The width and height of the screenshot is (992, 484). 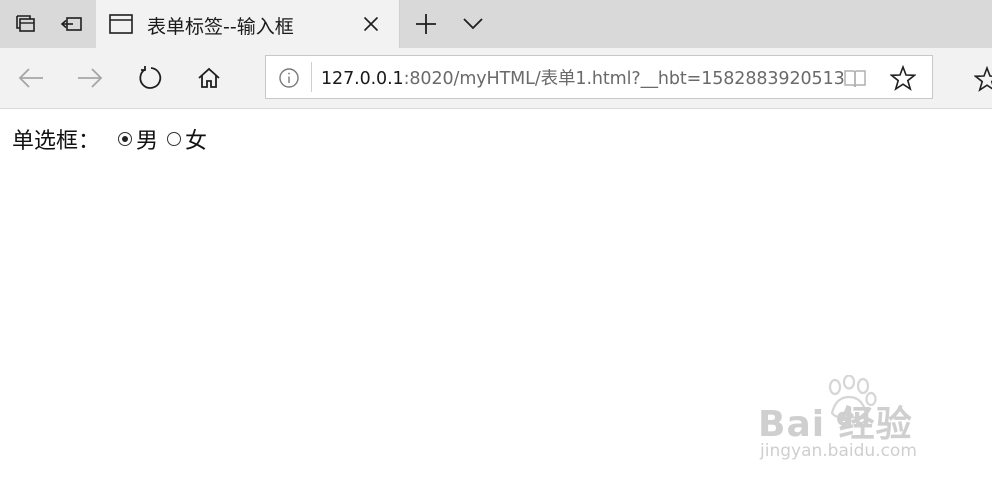 I want to click on radio-female-label: 女, so click(x=196, y=141).